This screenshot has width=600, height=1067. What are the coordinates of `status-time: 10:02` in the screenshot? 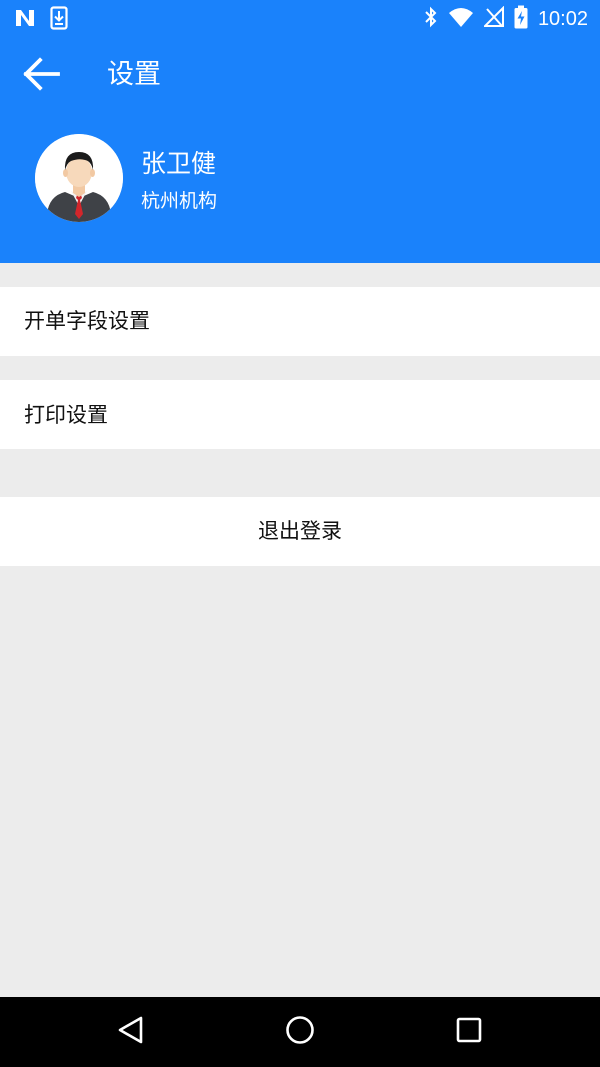 It's located at (562, 19).